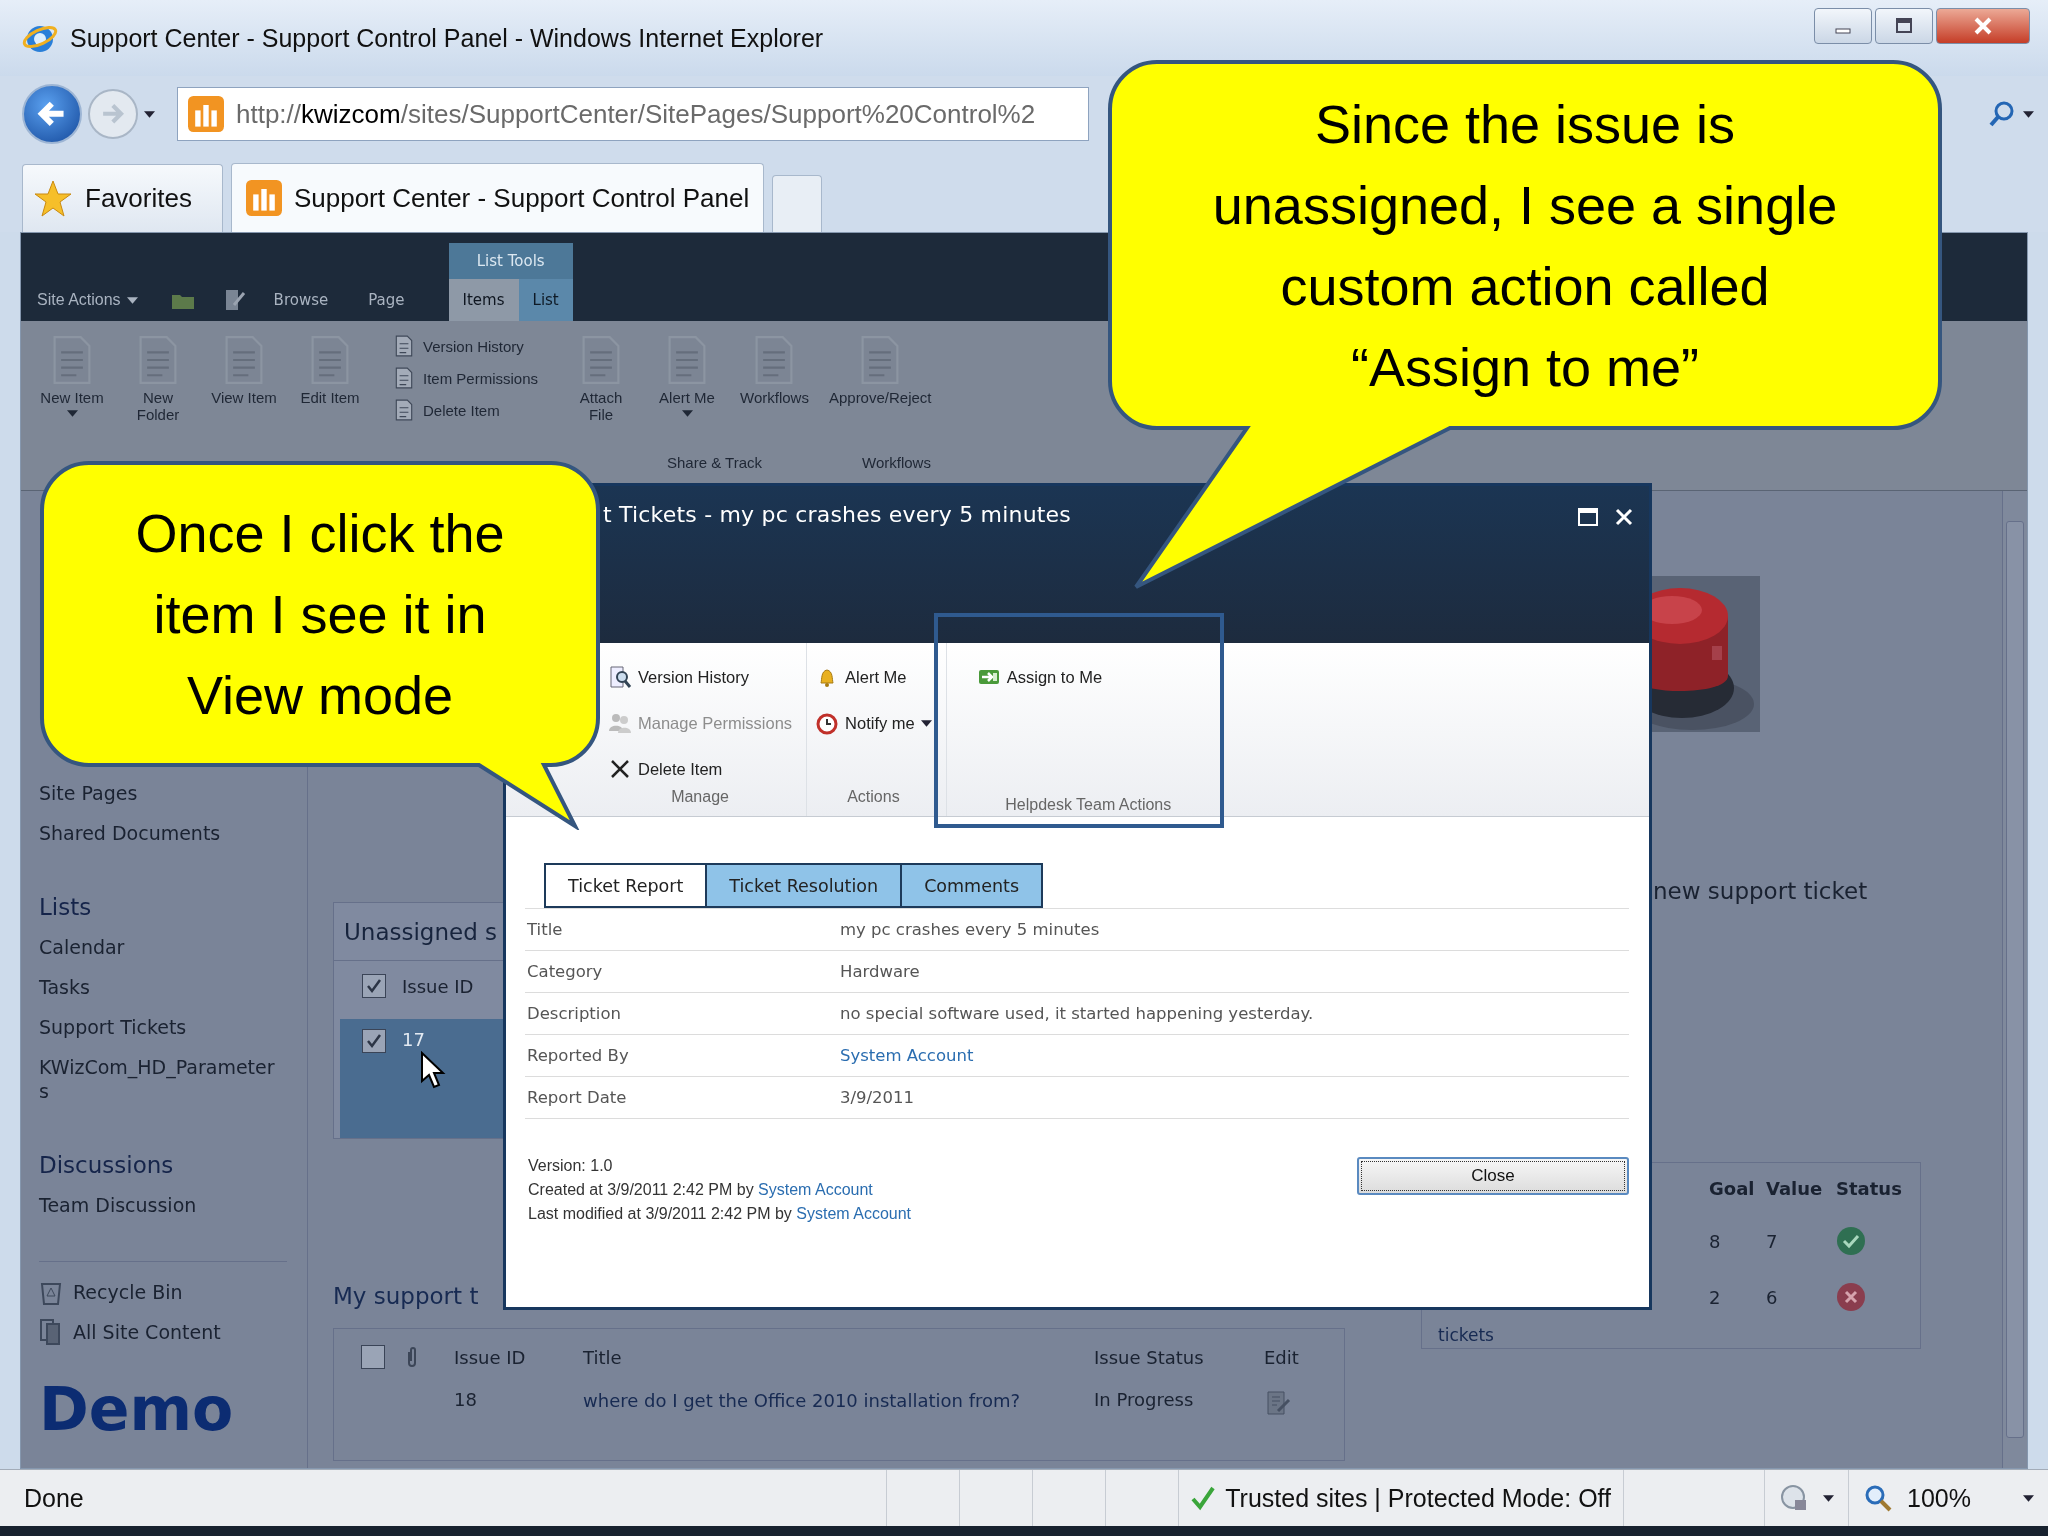  Describe the element at coordinates (620, 677) in the screenshot. I see `page-magnifier-icon` at that location.